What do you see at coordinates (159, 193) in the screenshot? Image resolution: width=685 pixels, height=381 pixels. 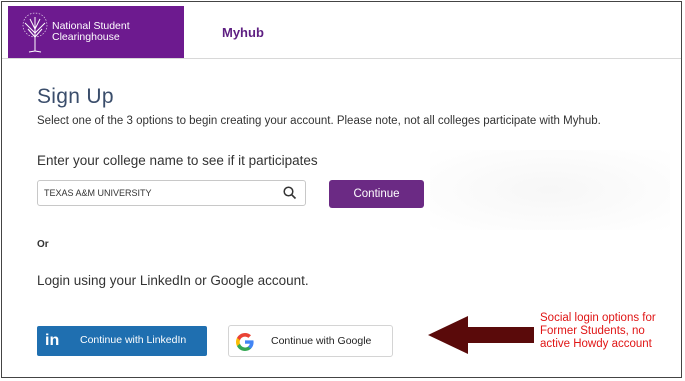 I see `college-search-input` at bounding box center [159, 193].